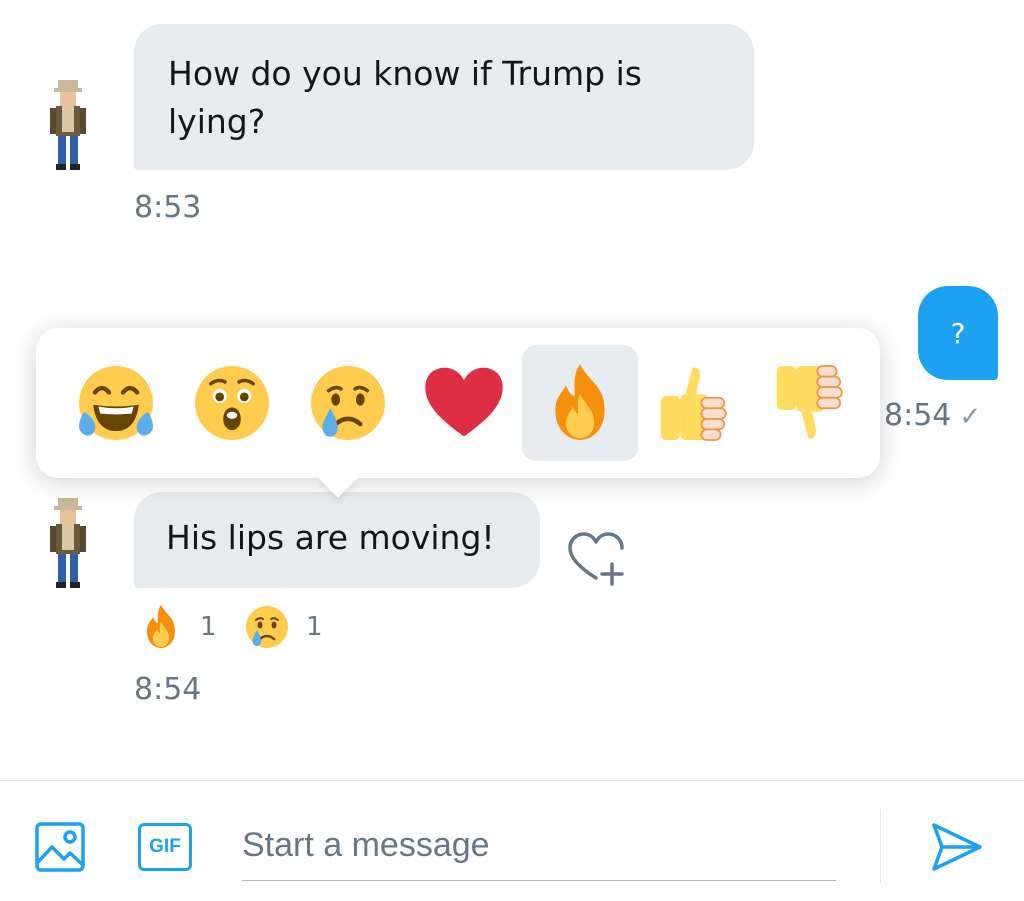 The width and height of the screenshot is (1024, 901). Describe the element at coordinates (168, 207) in the screenshot. I see `message-timestamp: 8:53` at that location.